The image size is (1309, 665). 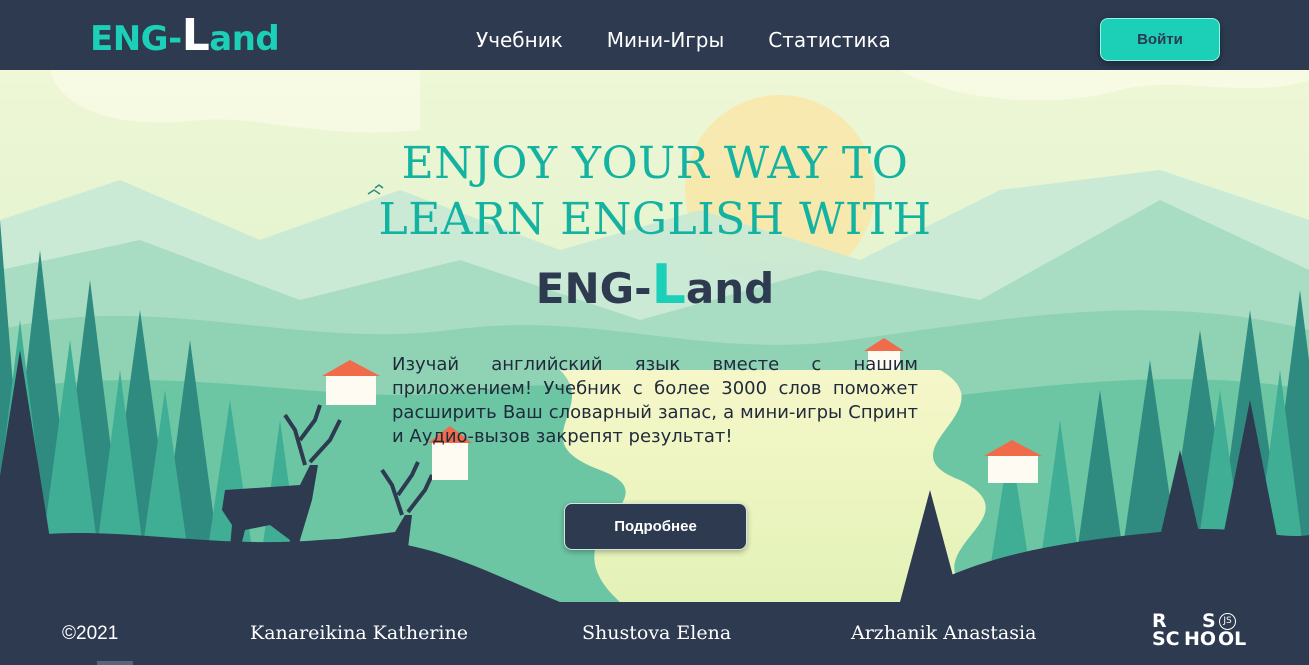 What do you see at coordinates (90, 633) in the screenshot?
I see `copyright: ©2021` at bounding box center [90, 633].